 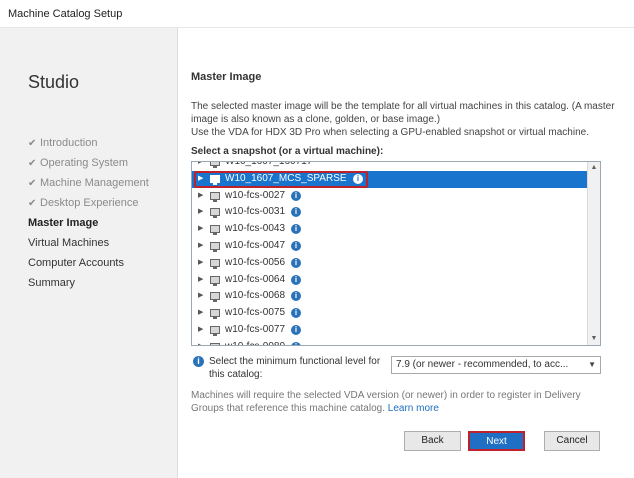 I want to click on back-button: Back, so click(x=432, y=441).